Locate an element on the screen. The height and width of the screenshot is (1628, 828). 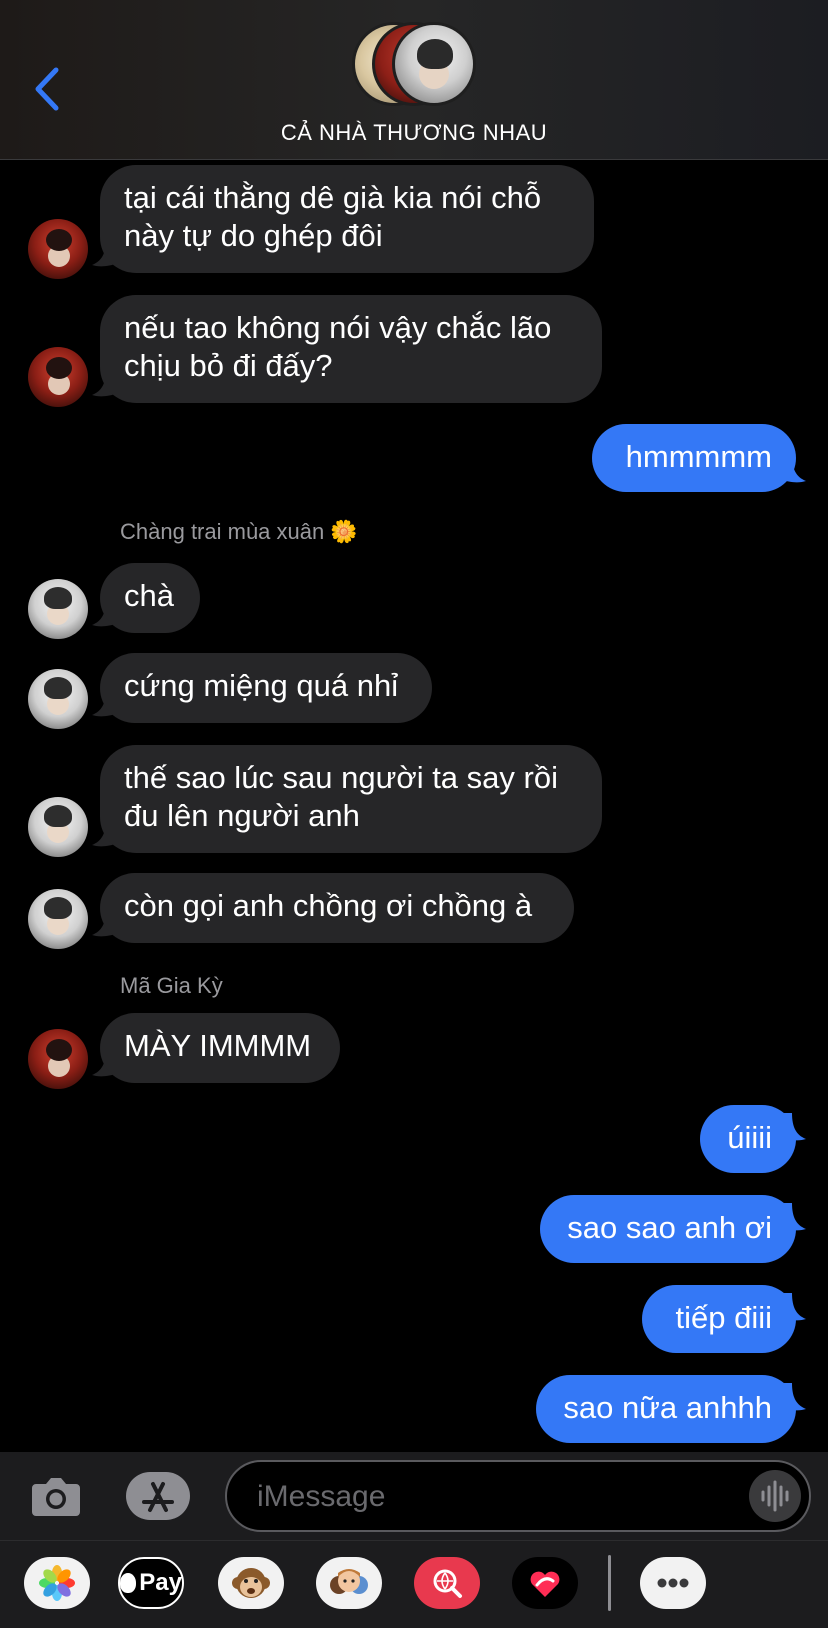
message-text: sao sao anh ơi is located at coordinates (669, 1227).